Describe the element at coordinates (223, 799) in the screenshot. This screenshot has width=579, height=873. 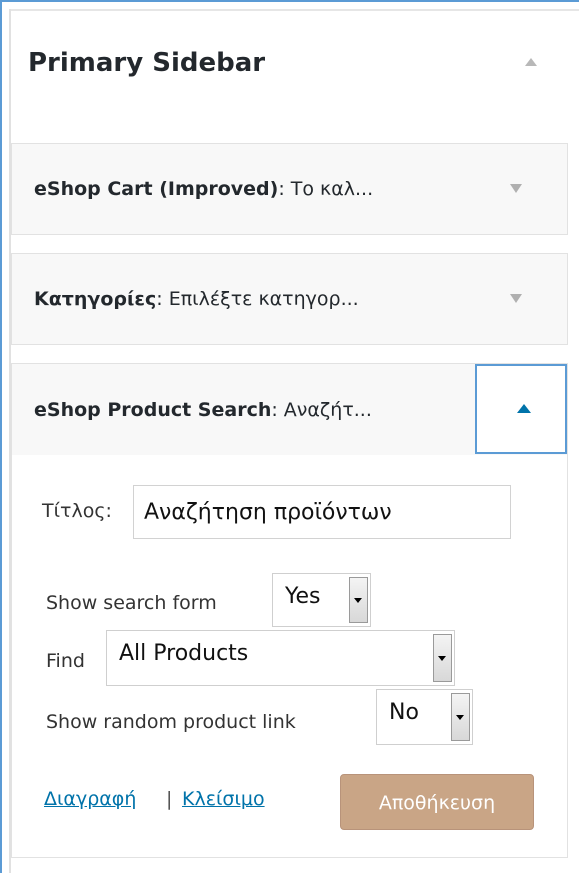
I see `close-link: Κλείσιμο` at that location.